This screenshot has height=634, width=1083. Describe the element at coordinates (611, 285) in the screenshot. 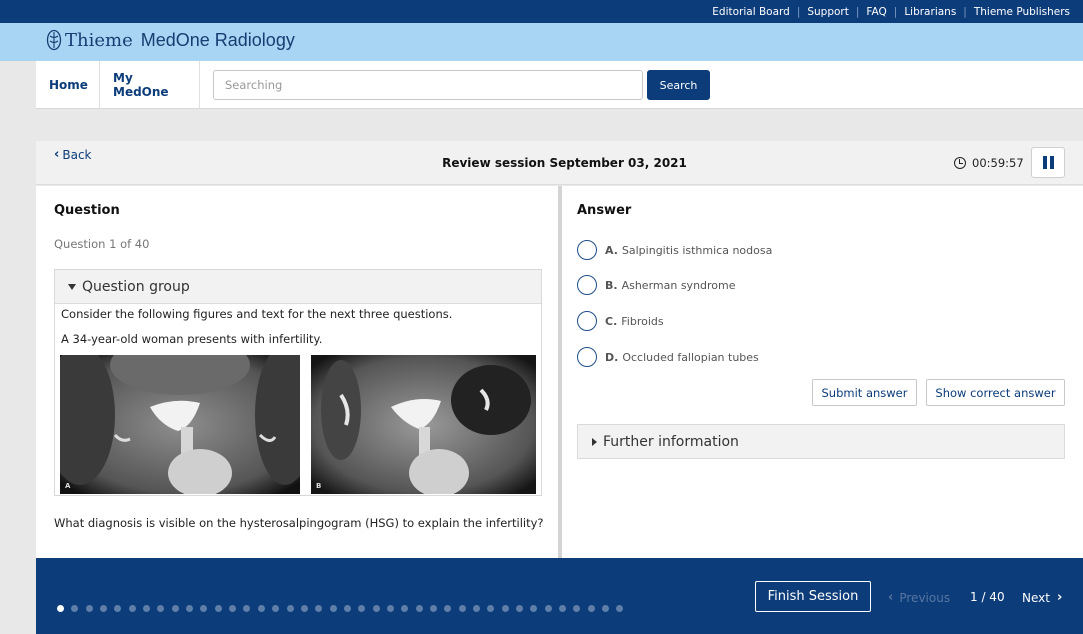

I see `option-letter: B.` at that location.